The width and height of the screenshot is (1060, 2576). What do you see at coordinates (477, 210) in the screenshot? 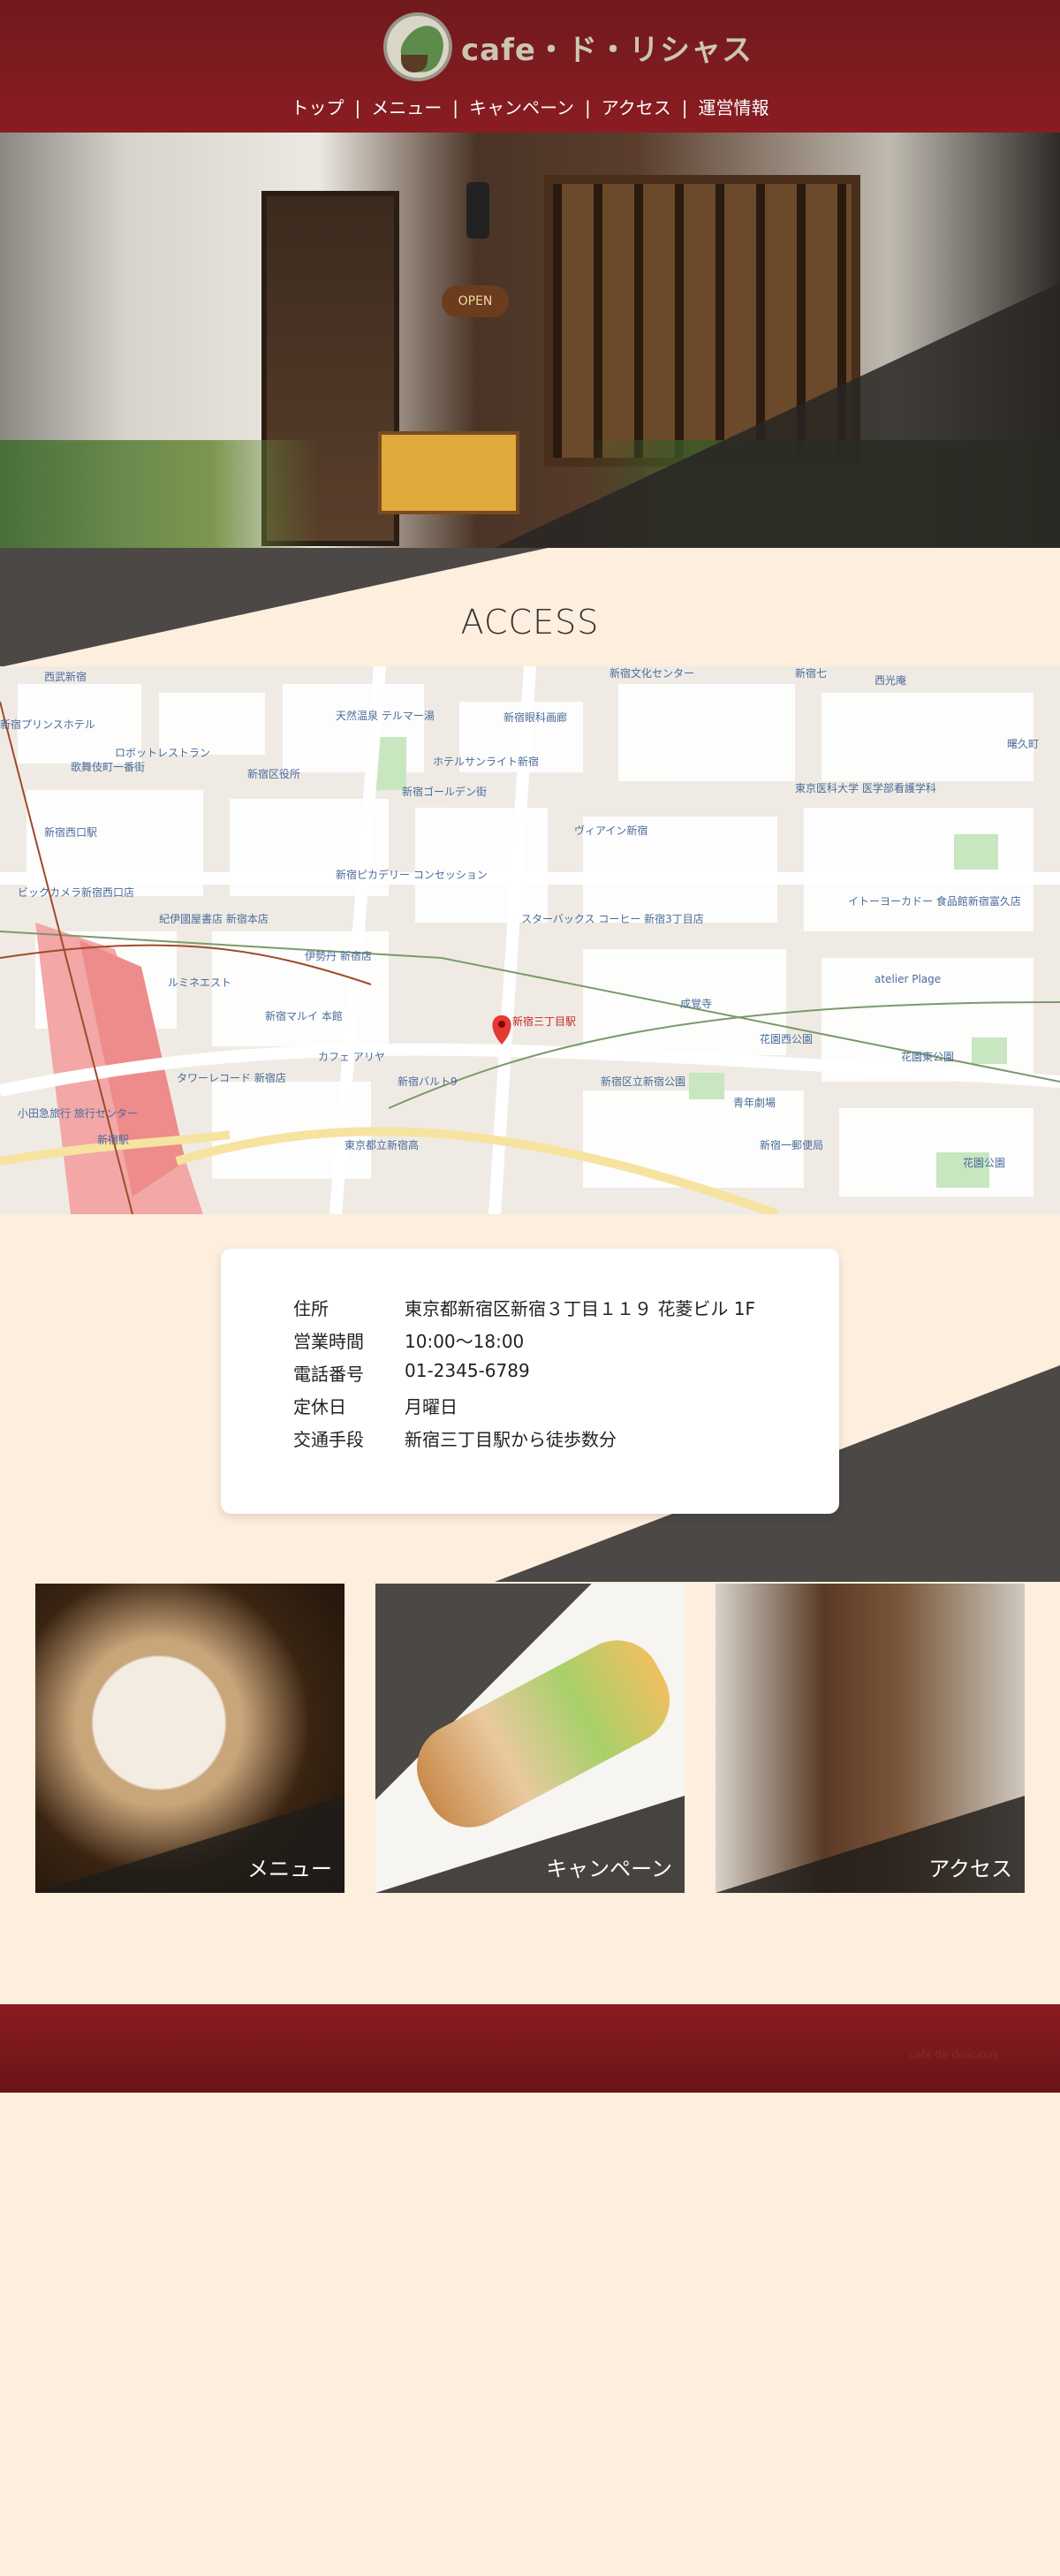
I see `lamp-icon` at bounding box center [477, 210].